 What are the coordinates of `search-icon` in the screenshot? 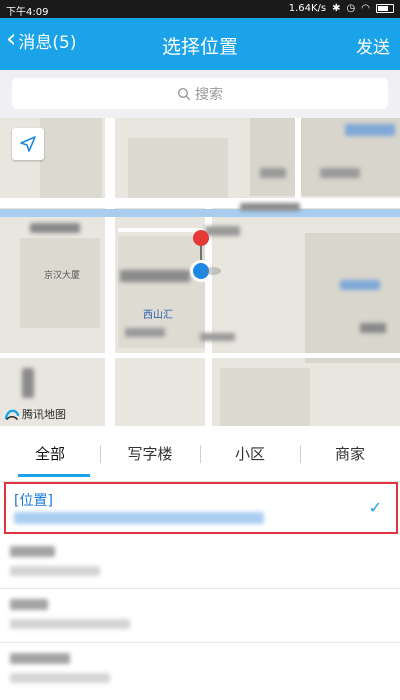 It's located at (184, 93).